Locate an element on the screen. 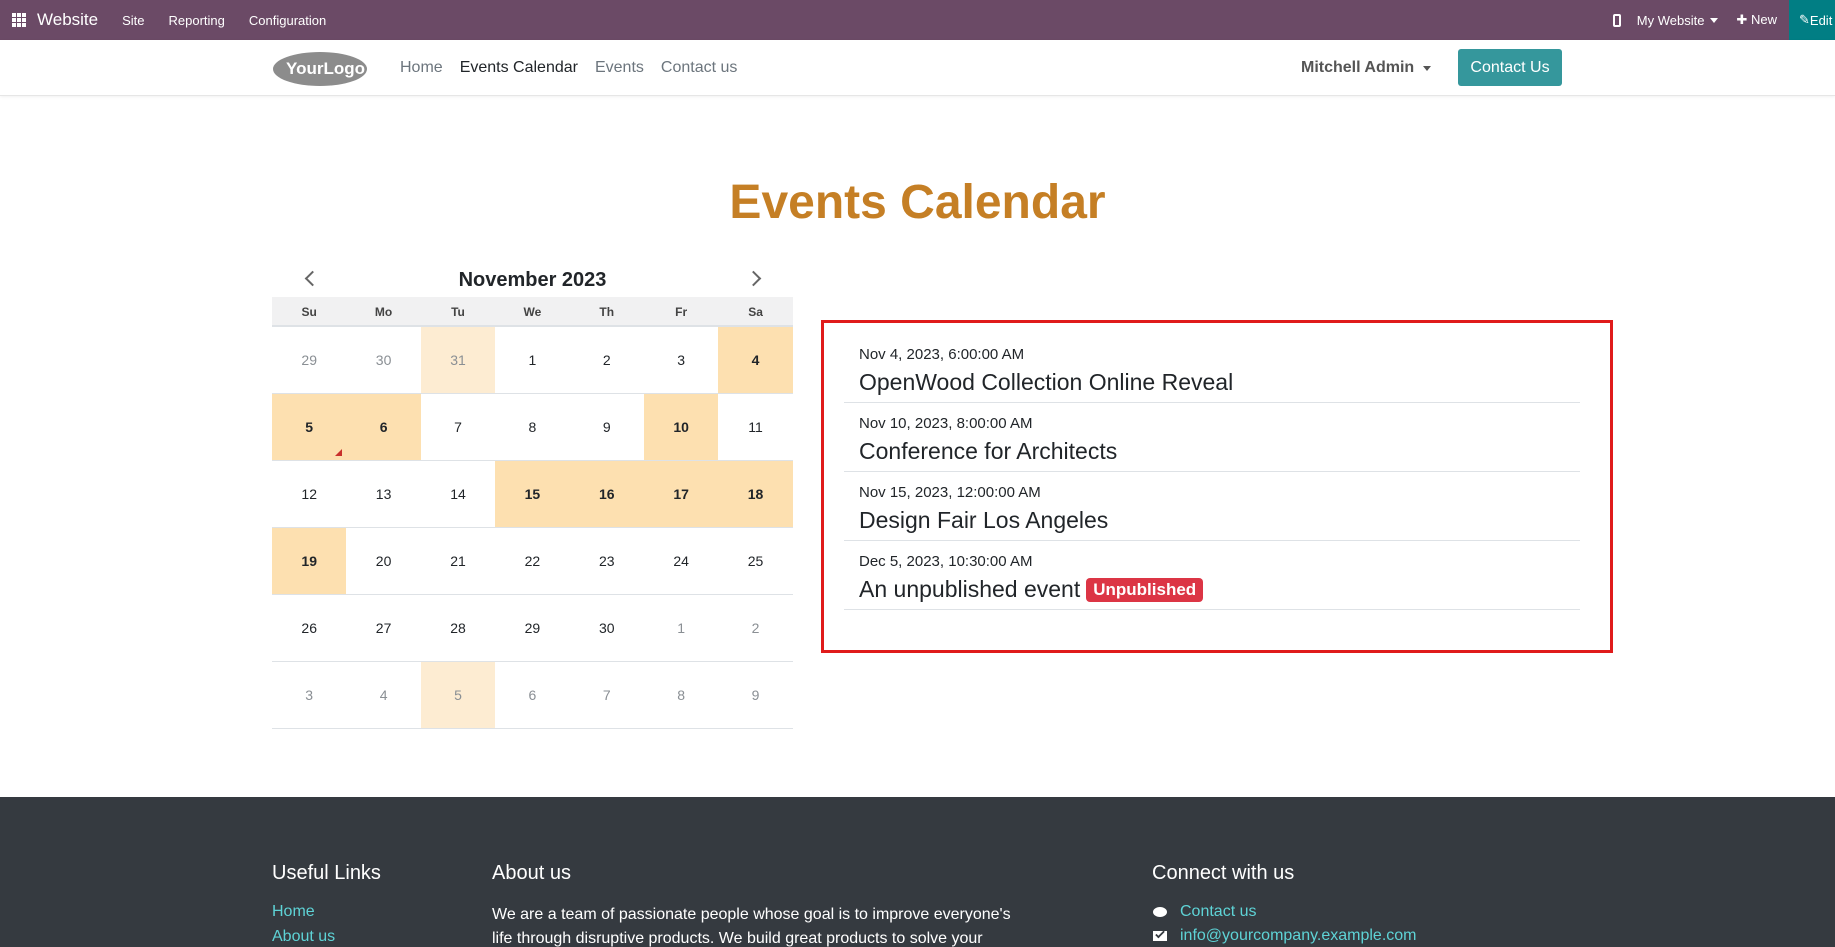  pencil-icon: ✎ is located at coordinates (1804, 19).